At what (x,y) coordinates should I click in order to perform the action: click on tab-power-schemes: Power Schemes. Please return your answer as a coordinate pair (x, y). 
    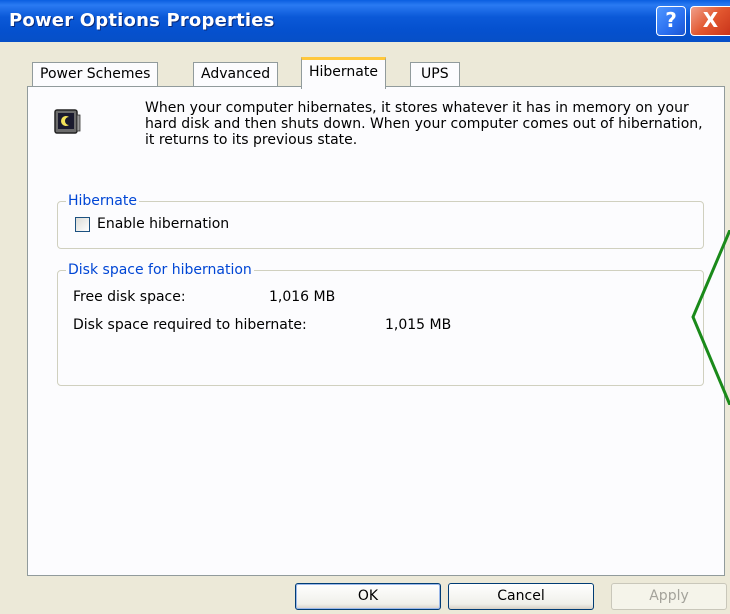
    Looking at the image, I should click on (95, 74).